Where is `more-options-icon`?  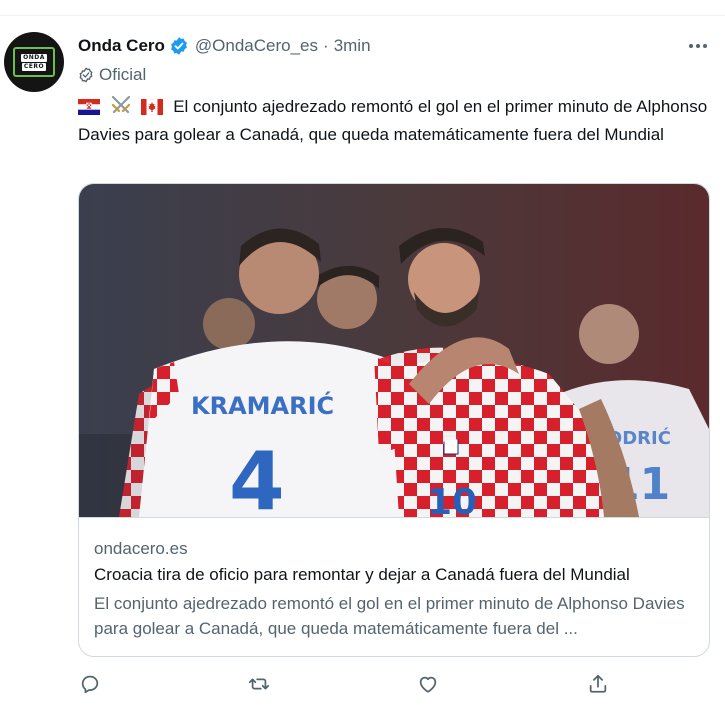 more-options-icon is located at coordinates (698, 46).